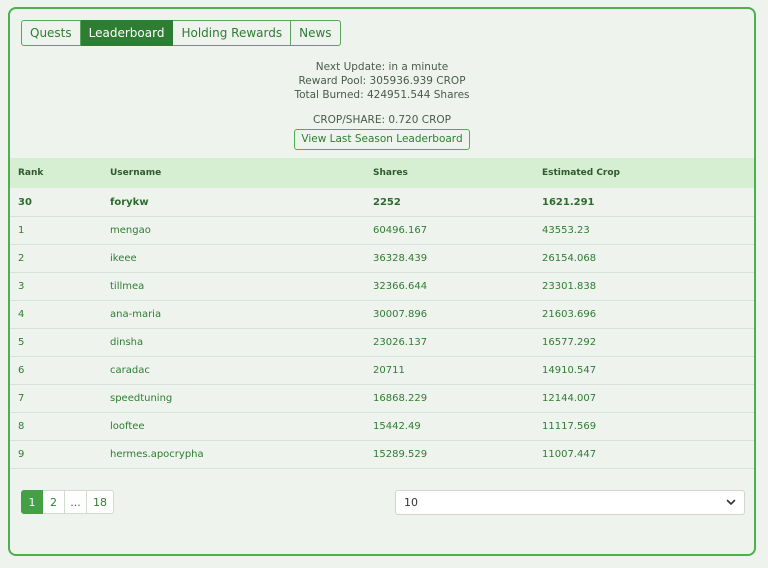 This screenshot has width=768, height=568. I want to click on tab-news: News, so click(316, 33).